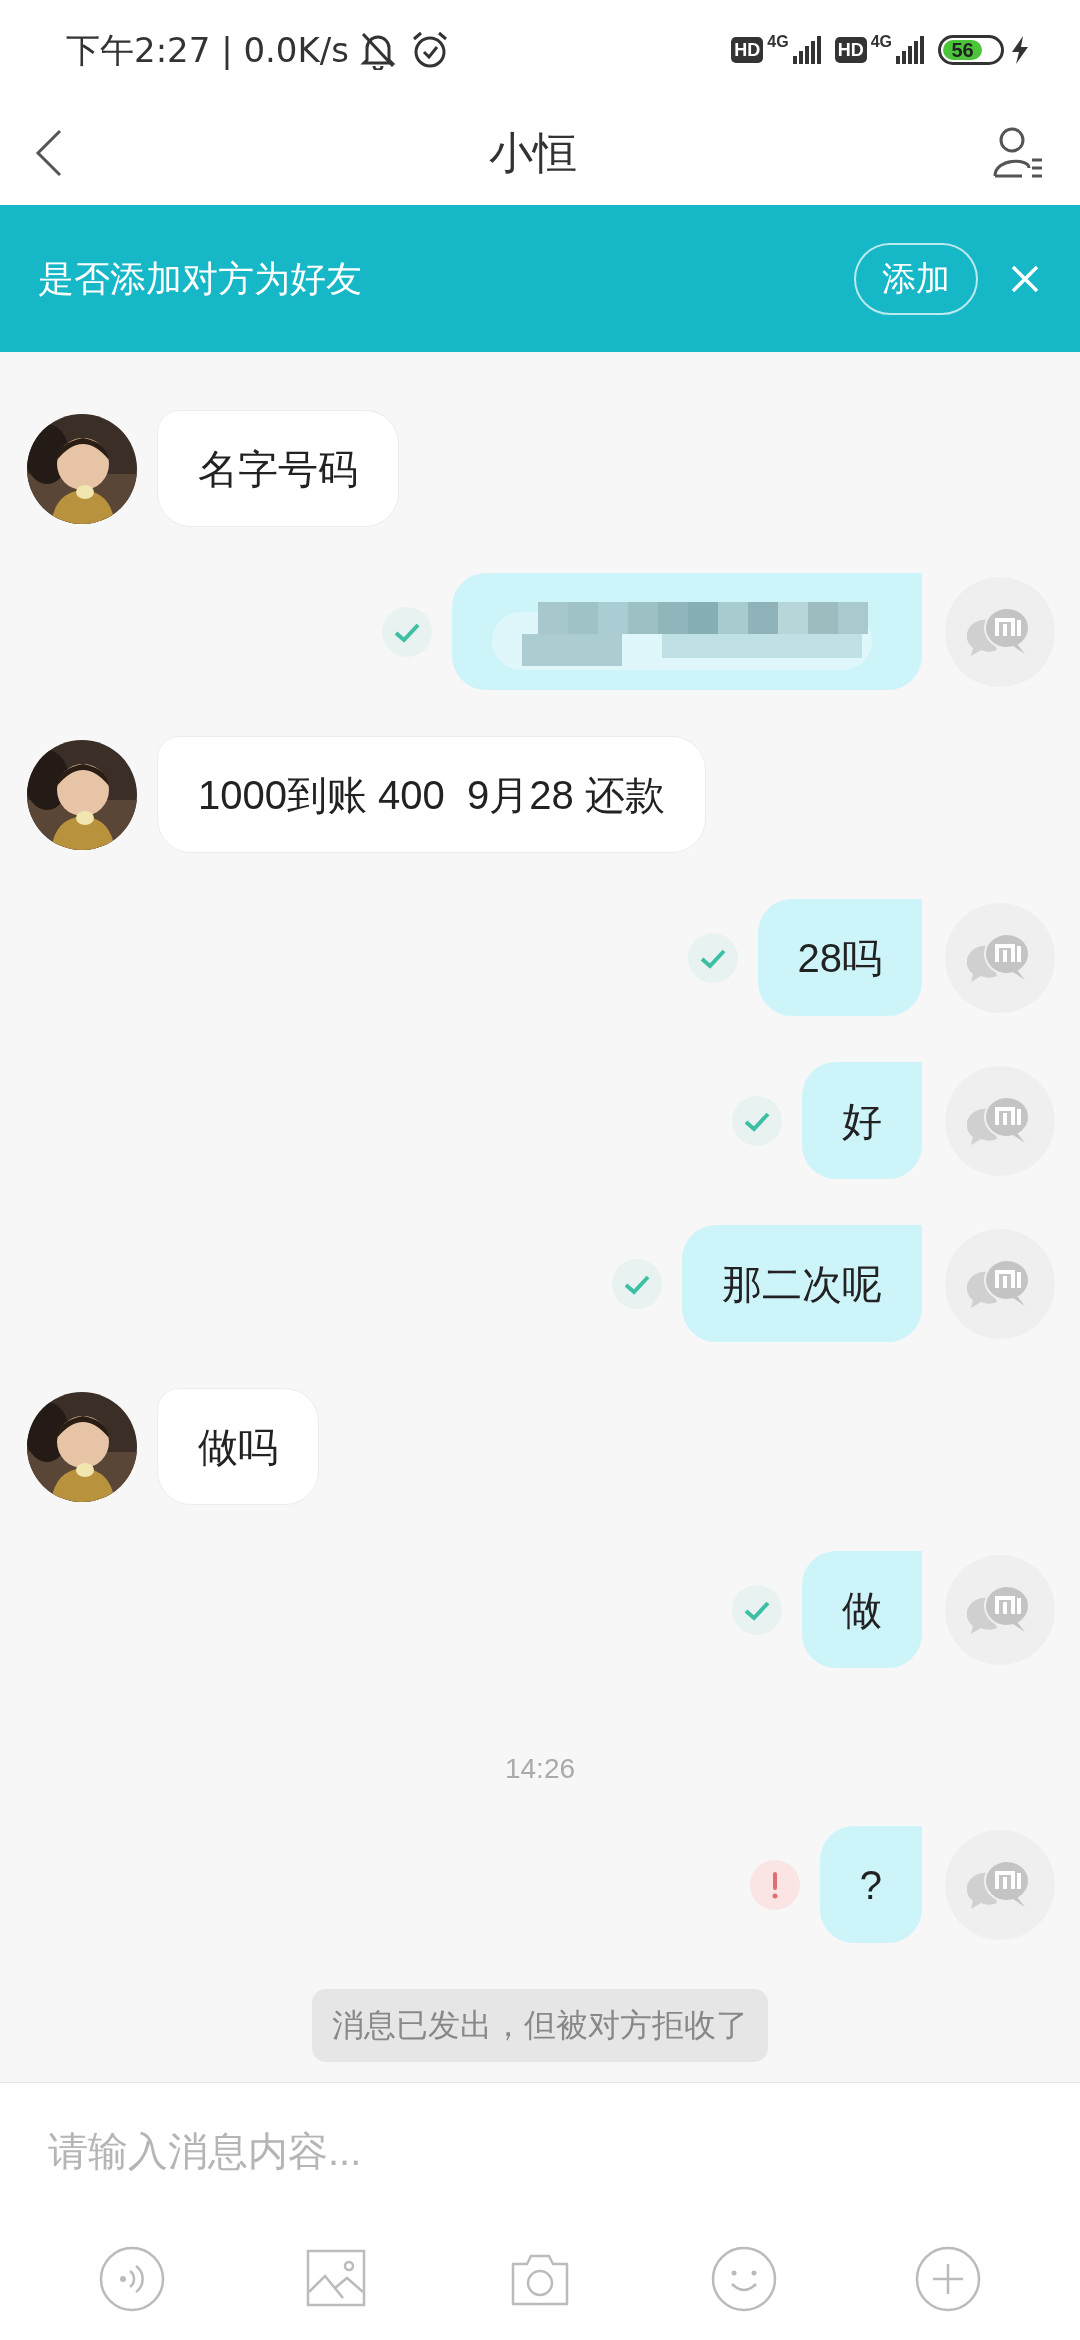  What do you see at coordinates (207, 50) in the screenshot?
I see `status-time: 下午2:27 | 0.0K/s` at bounding box center [207, 50].